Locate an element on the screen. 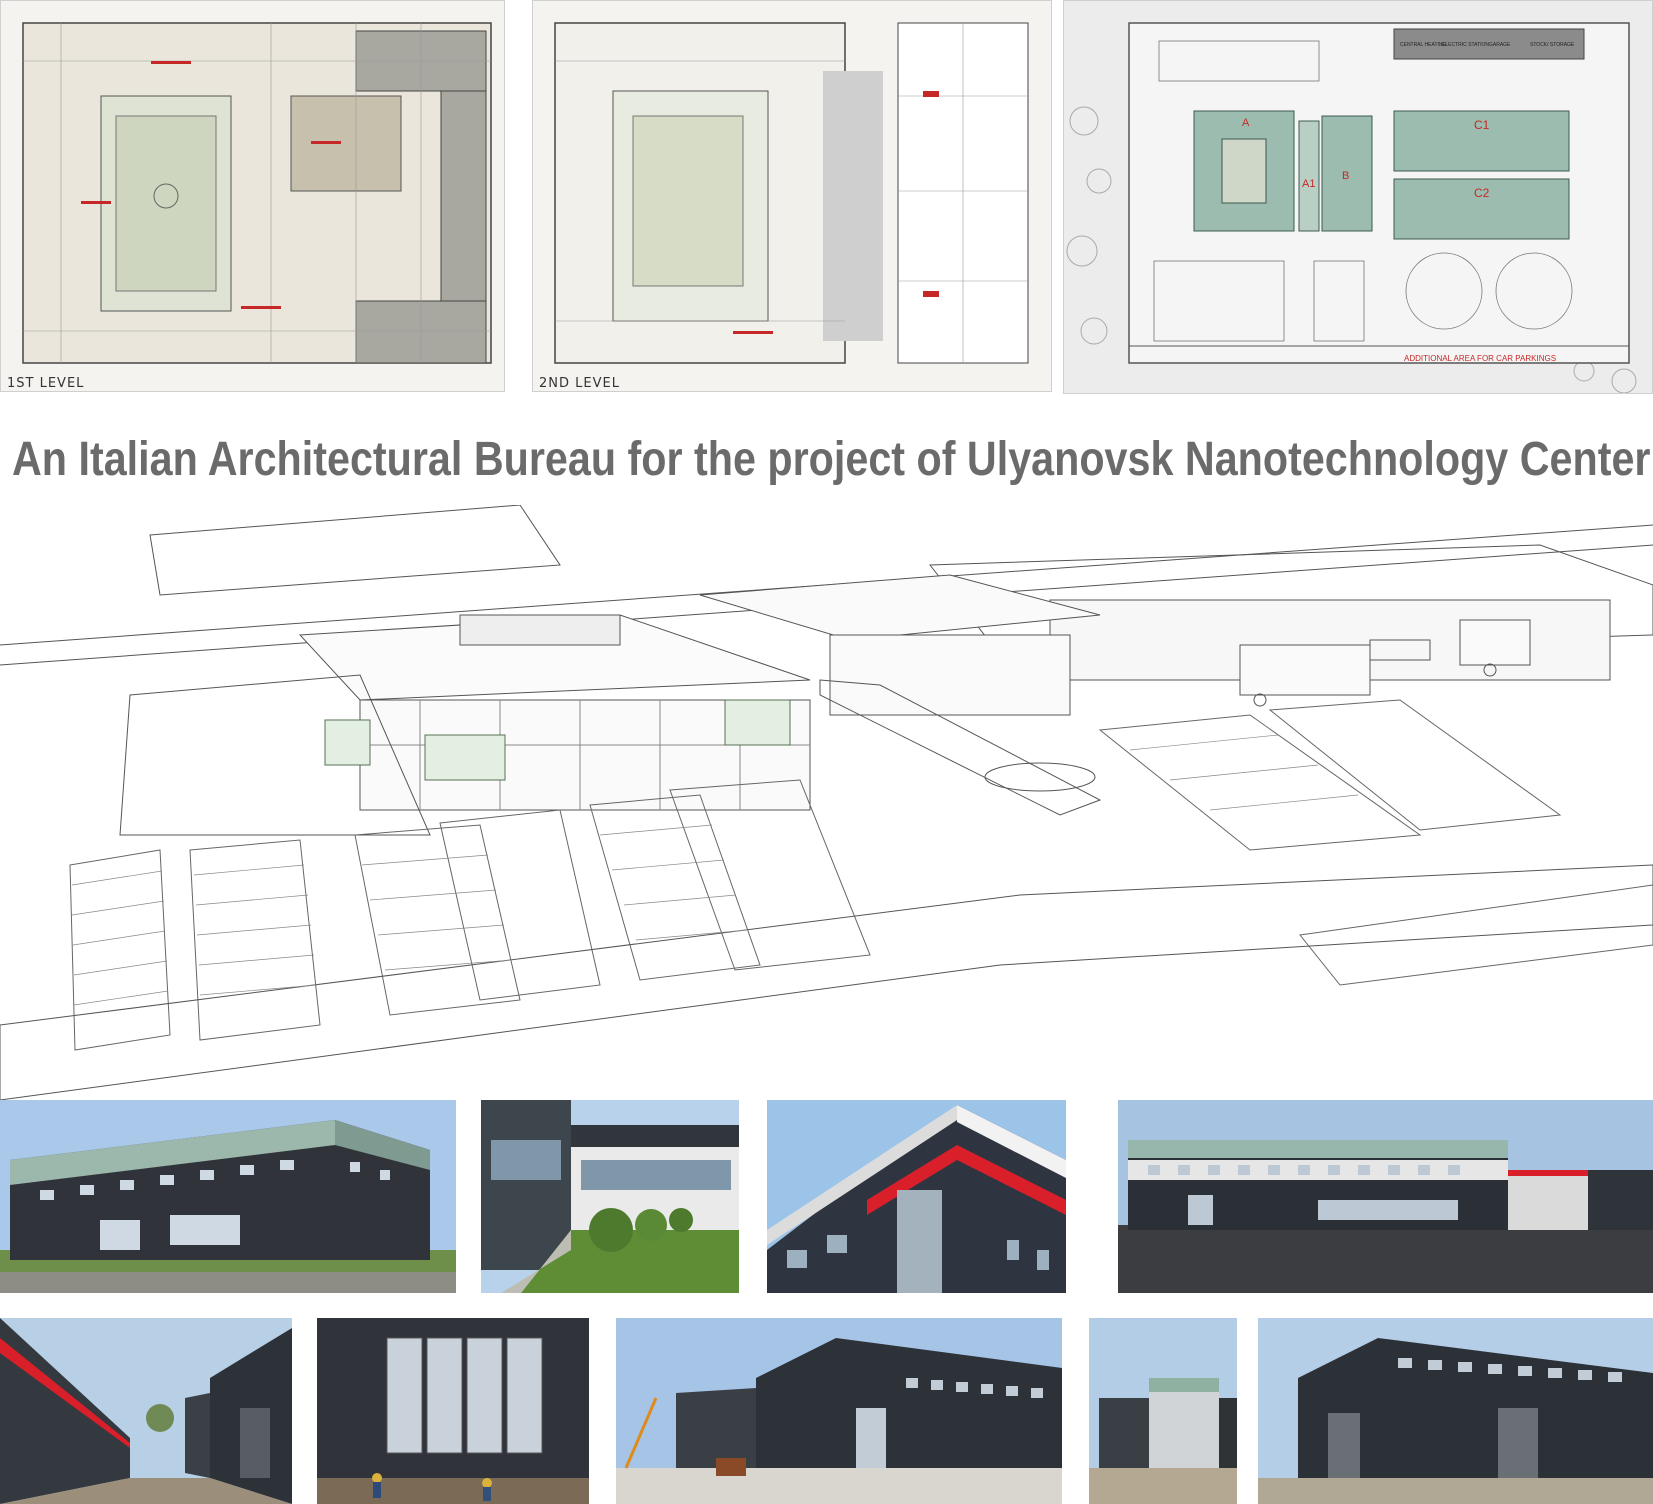 This screenshot has width=1653, height=1504. photo-5-graphic is located at coordinates (146, 1411).